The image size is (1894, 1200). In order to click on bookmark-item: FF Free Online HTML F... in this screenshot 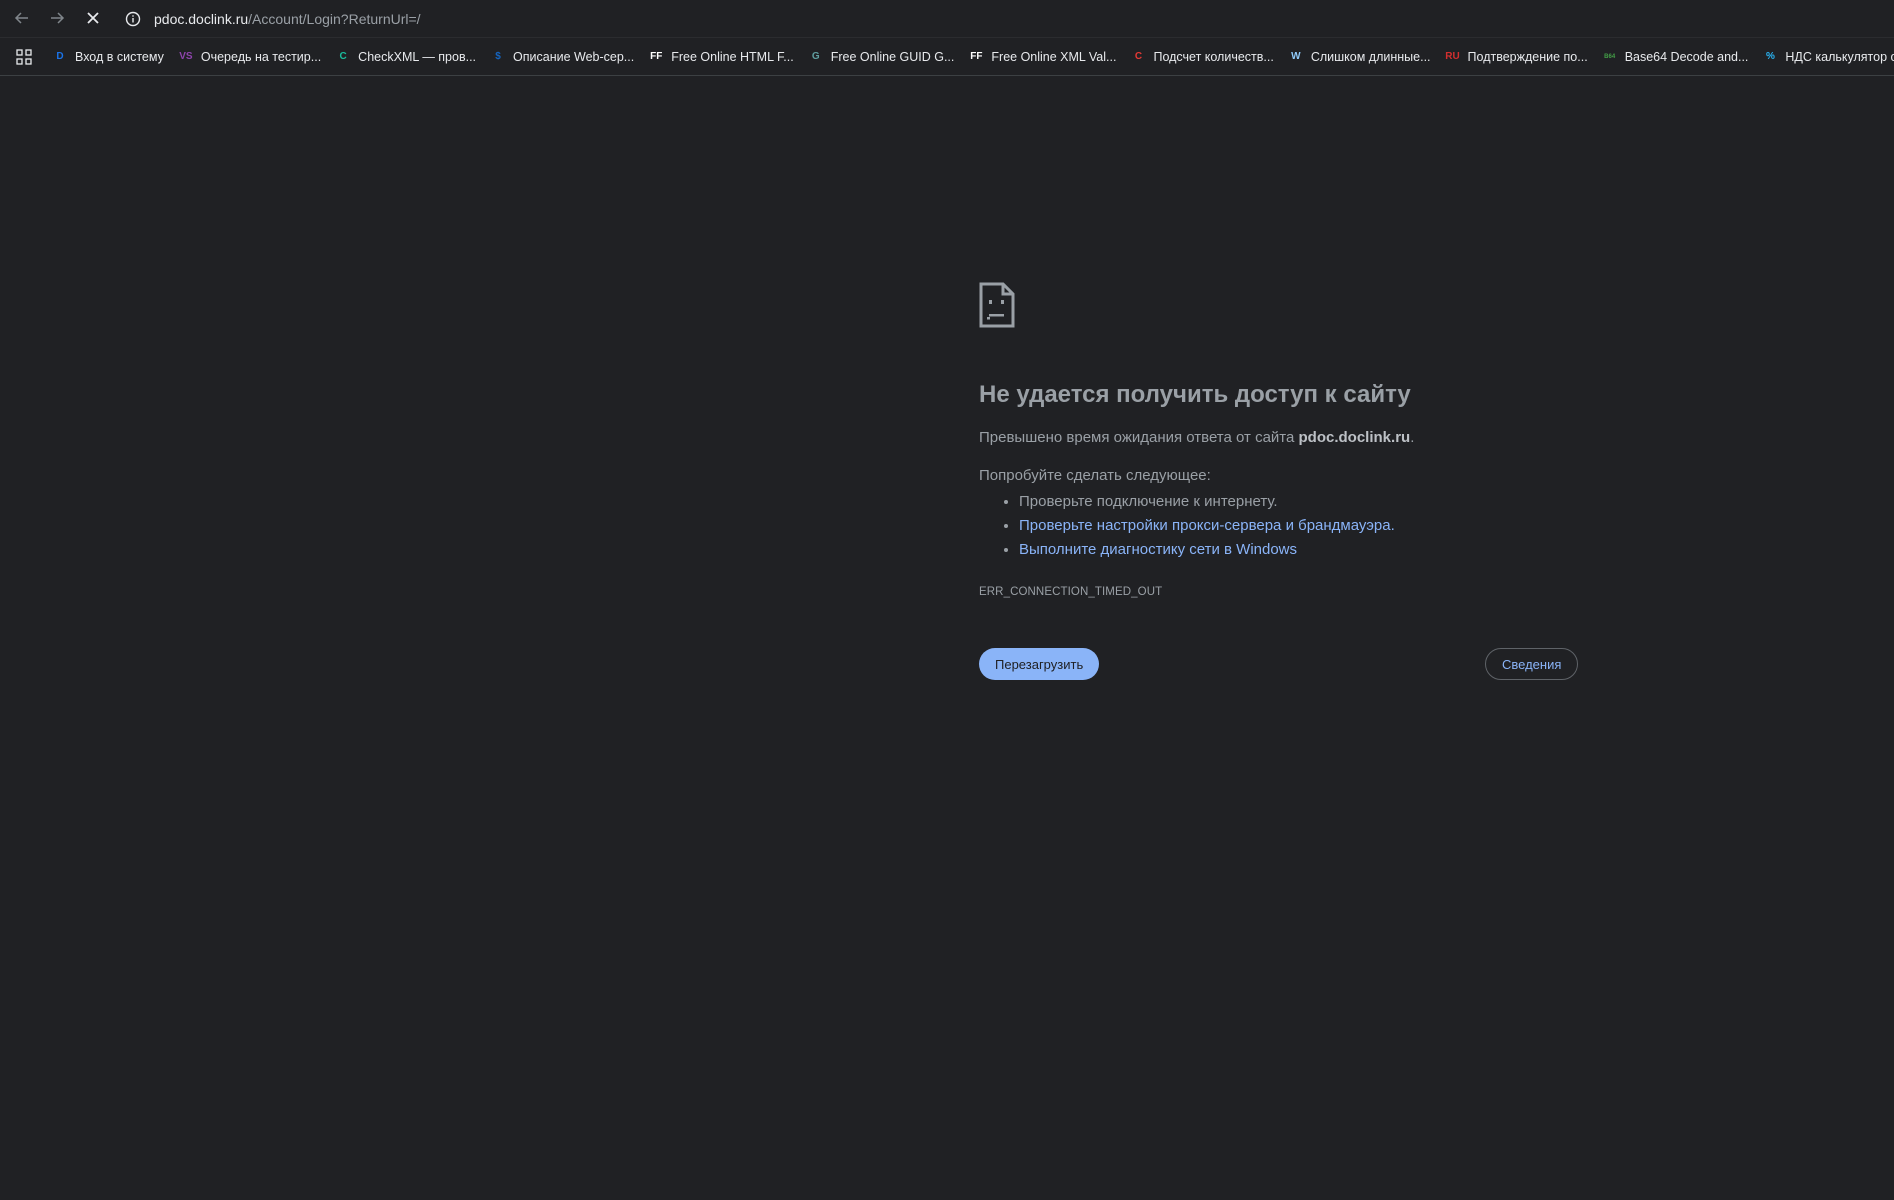, I will do `click(722, 57)`.